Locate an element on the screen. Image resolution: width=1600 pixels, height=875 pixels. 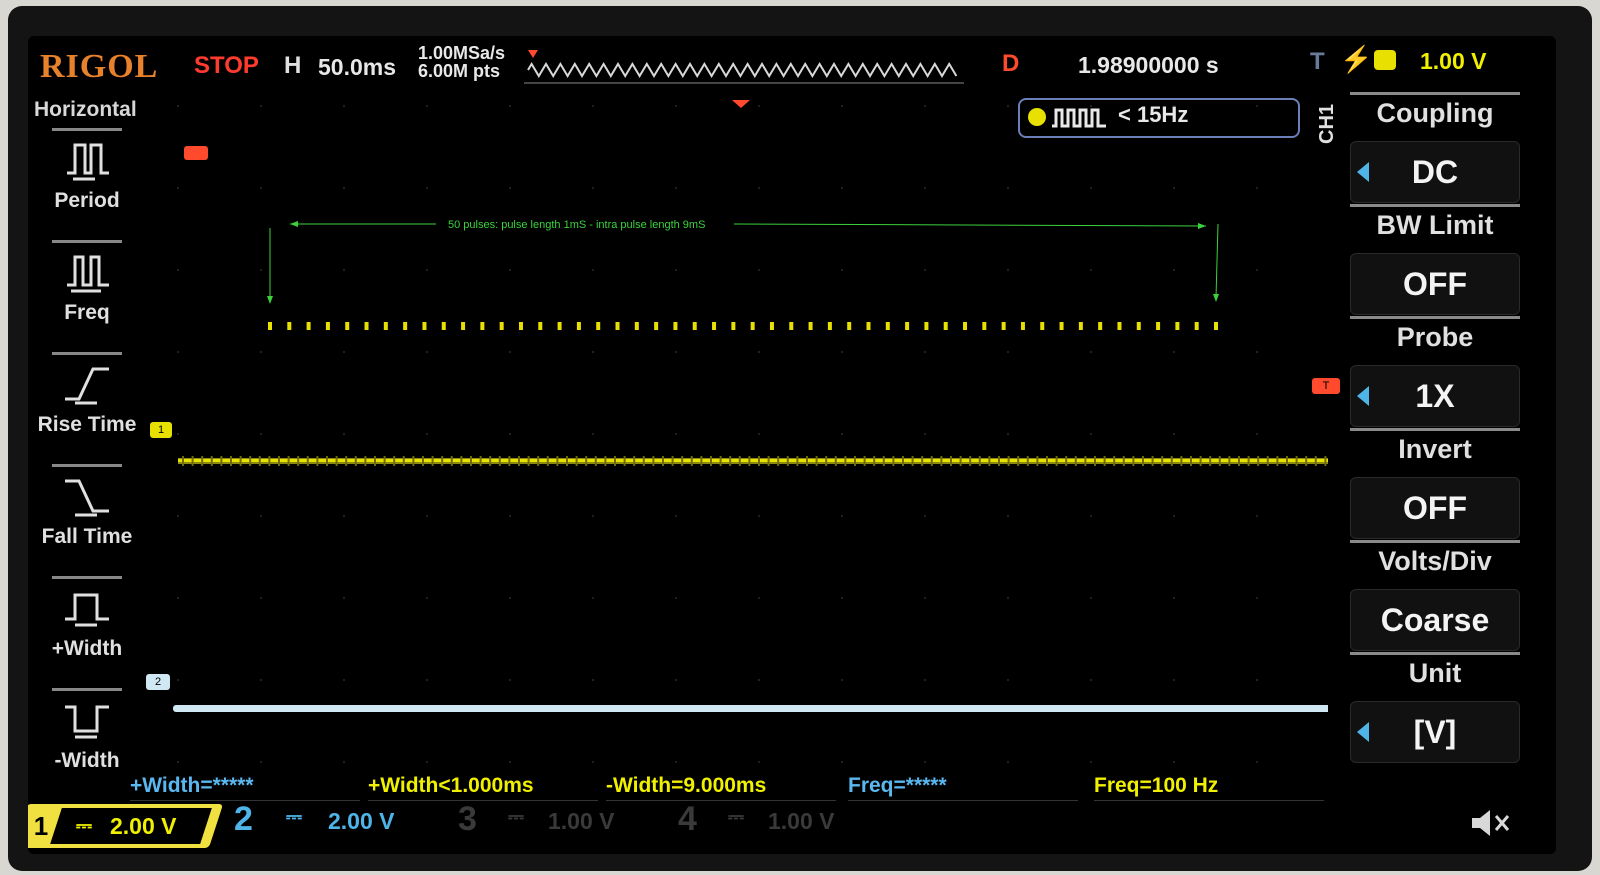
menu-coupling: Coupling DC is located at coordinates (1435, 147).